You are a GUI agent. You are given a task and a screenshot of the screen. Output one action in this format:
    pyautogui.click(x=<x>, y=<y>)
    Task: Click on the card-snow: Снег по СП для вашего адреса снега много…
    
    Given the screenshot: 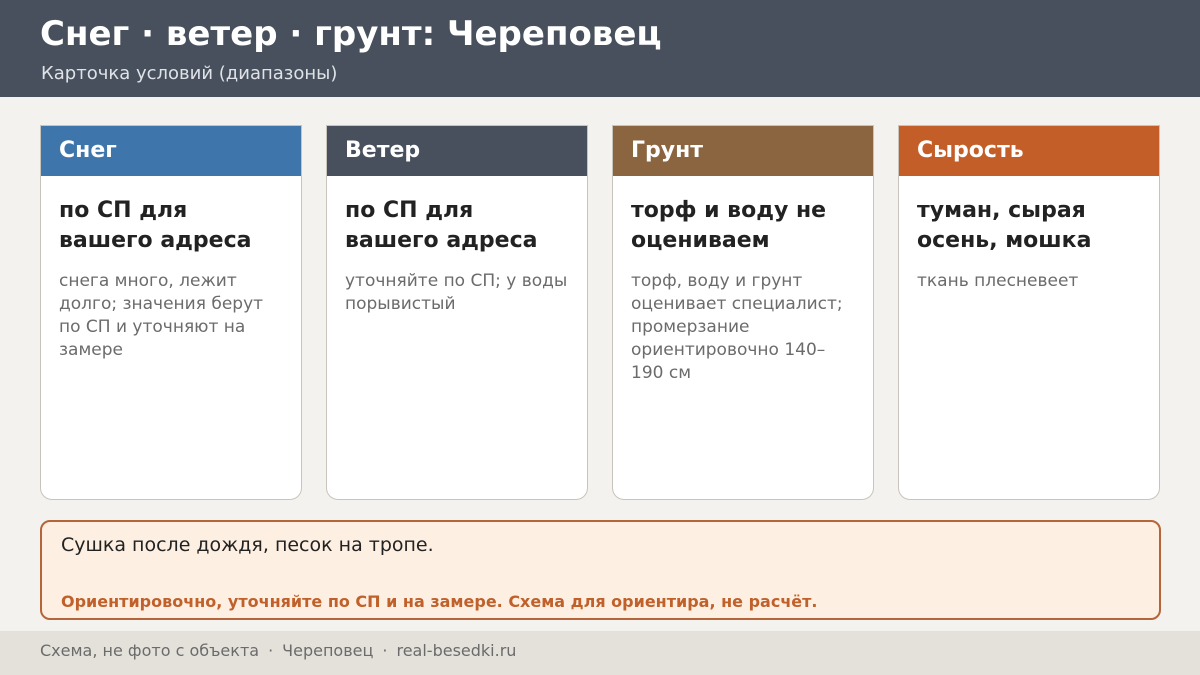 What is the action you would take?
    pyautogui.click(x=171, y=312)
    